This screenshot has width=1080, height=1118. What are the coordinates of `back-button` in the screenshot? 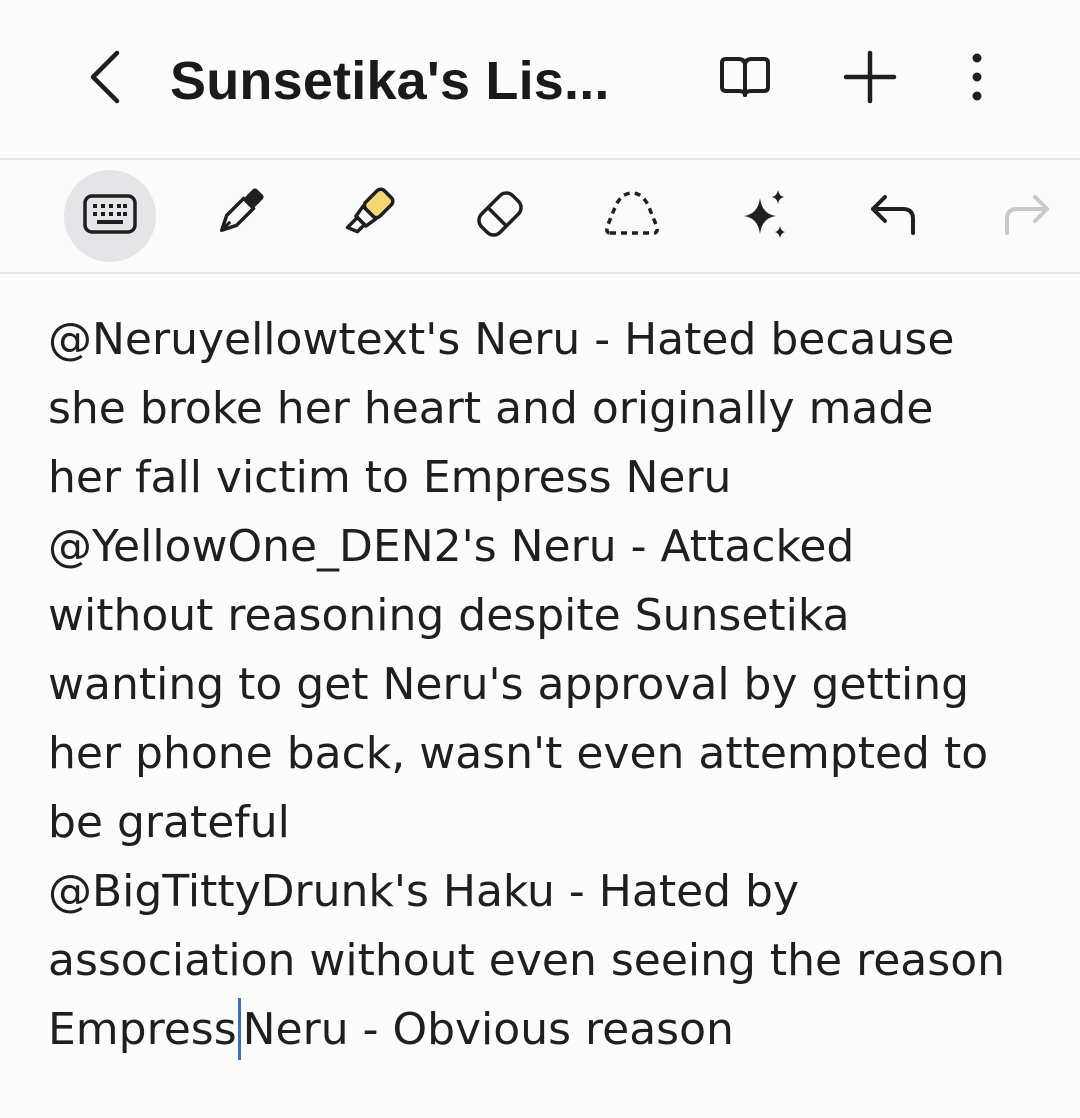 It's located at (105, 79).